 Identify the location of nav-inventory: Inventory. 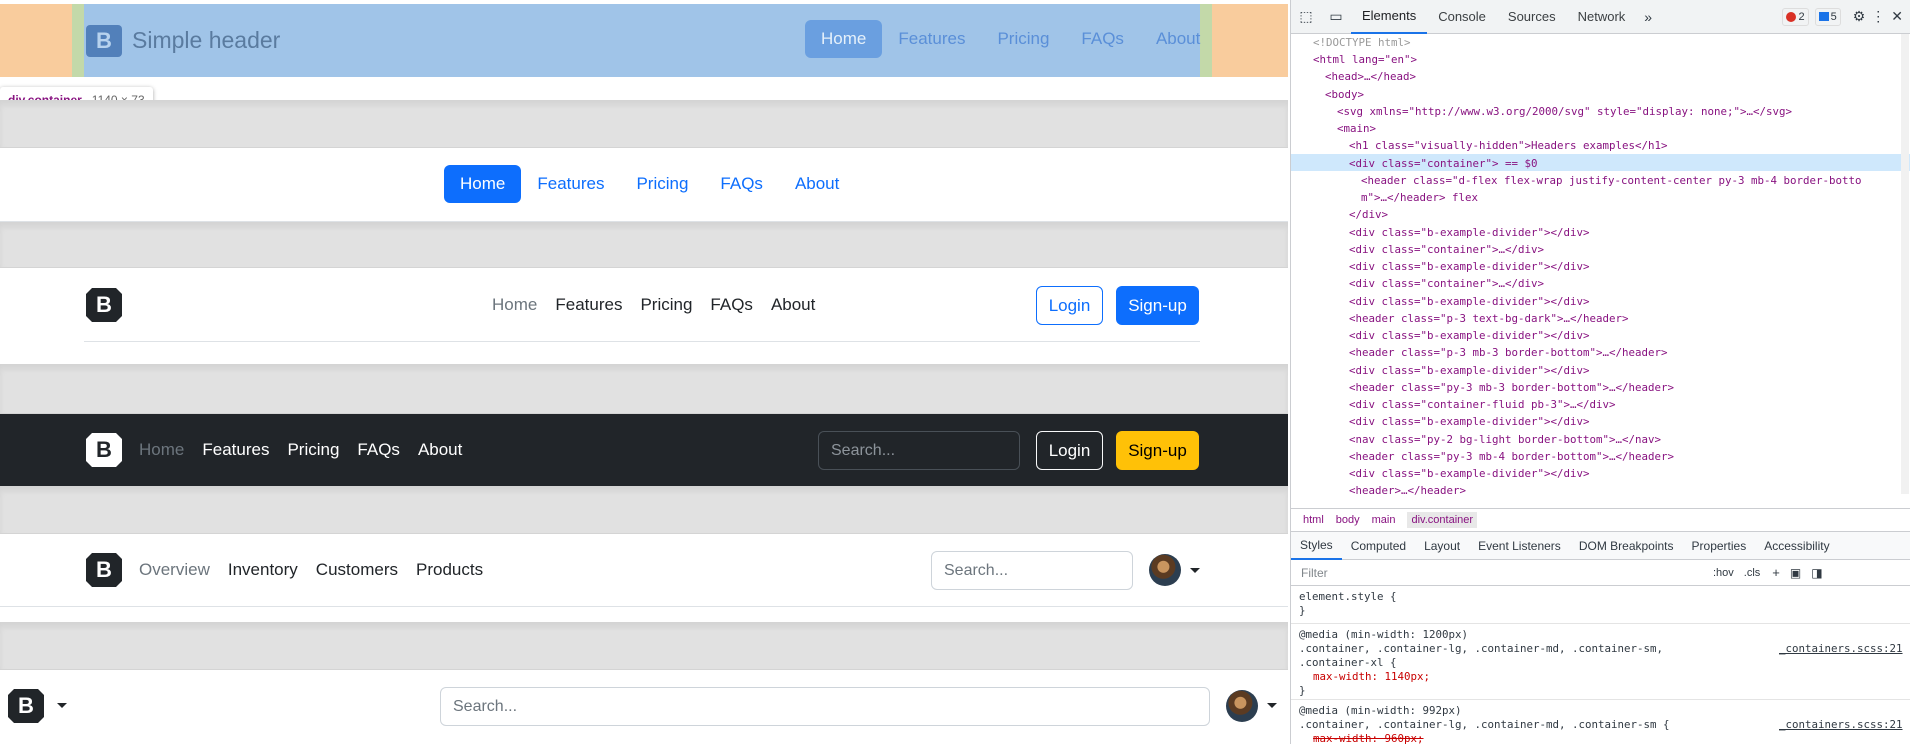
(263, 570).